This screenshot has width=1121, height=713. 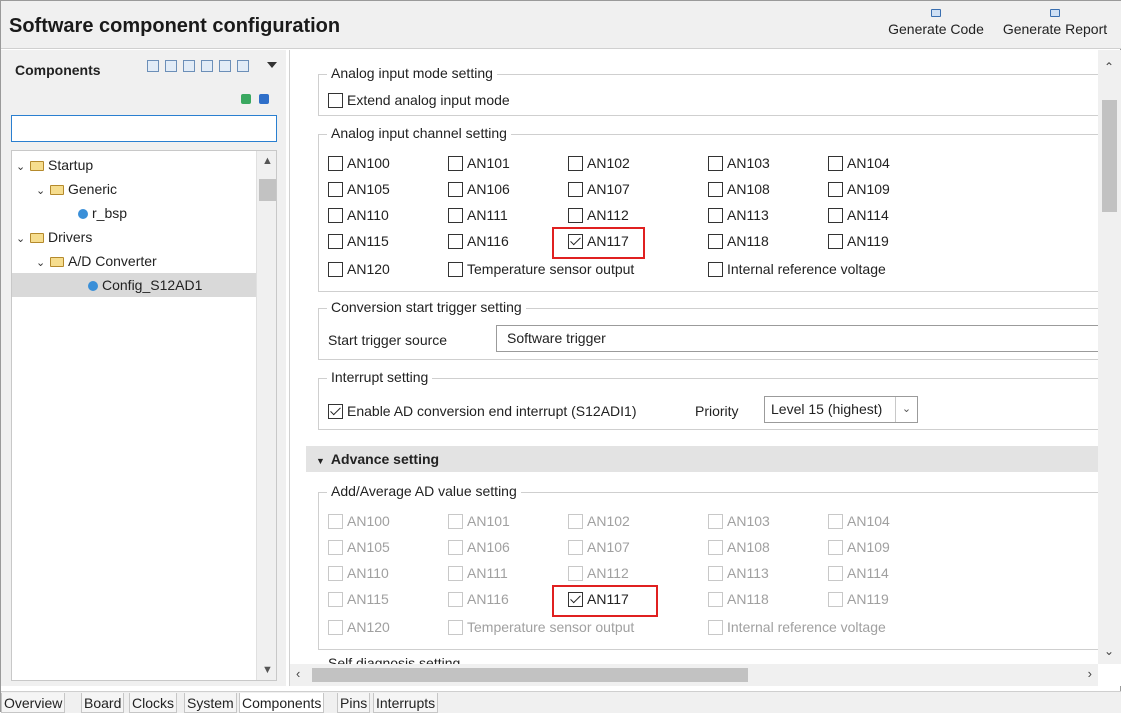 I want to click on tab-pins: Pins, so click(x=354, y=703).